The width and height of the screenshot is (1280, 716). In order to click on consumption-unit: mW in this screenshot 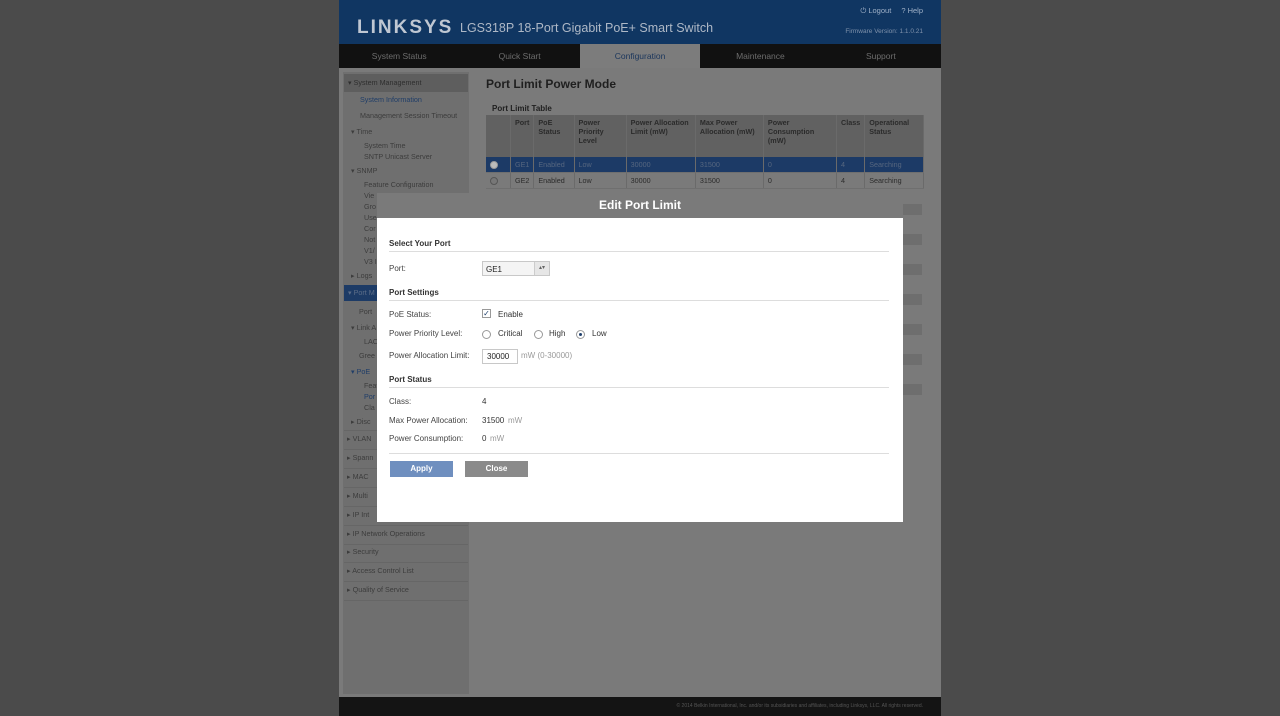, I will do `click(497, 438)`.